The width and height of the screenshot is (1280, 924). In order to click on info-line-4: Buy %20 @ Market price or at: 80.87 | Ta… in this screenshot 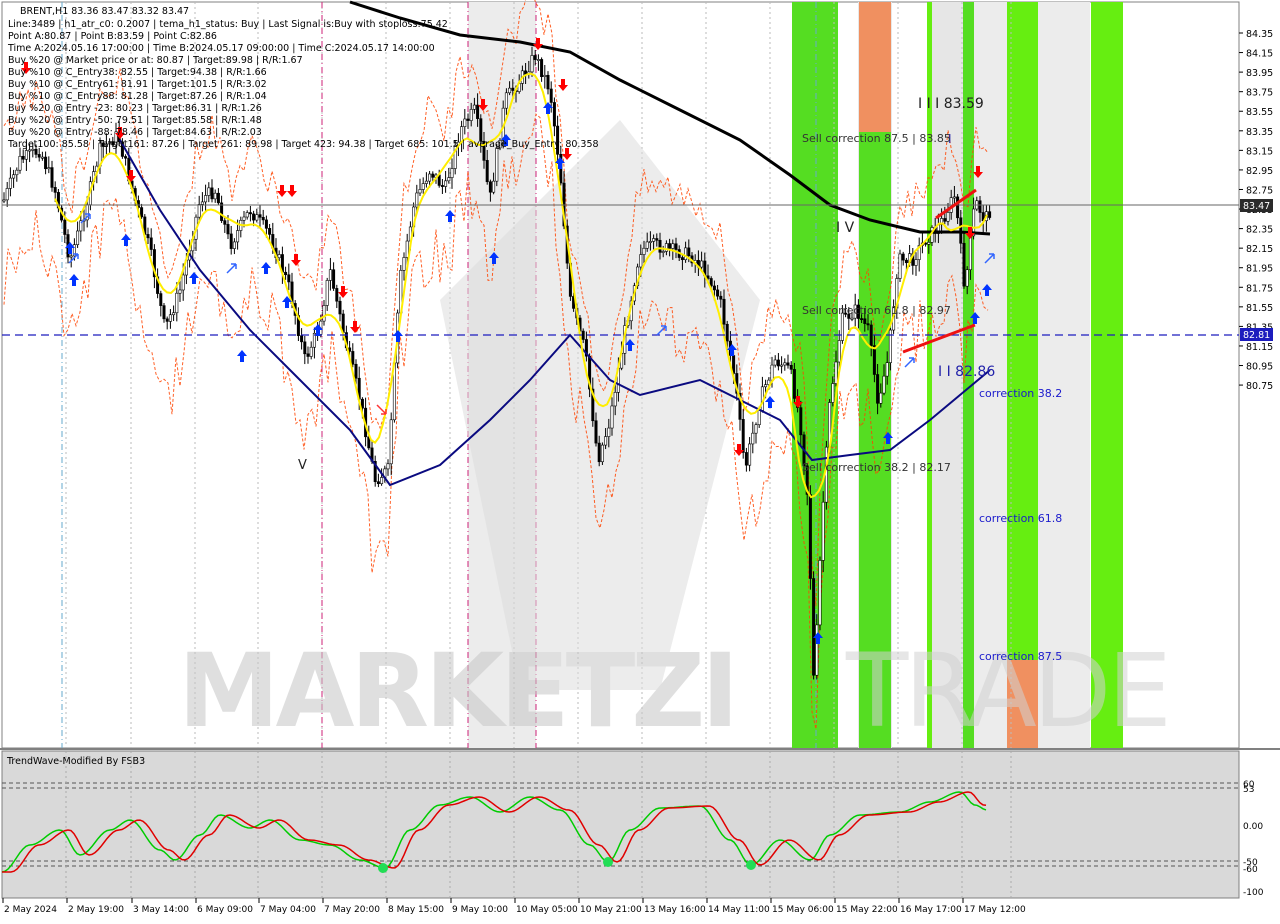, I will do `click(155, 60)`.